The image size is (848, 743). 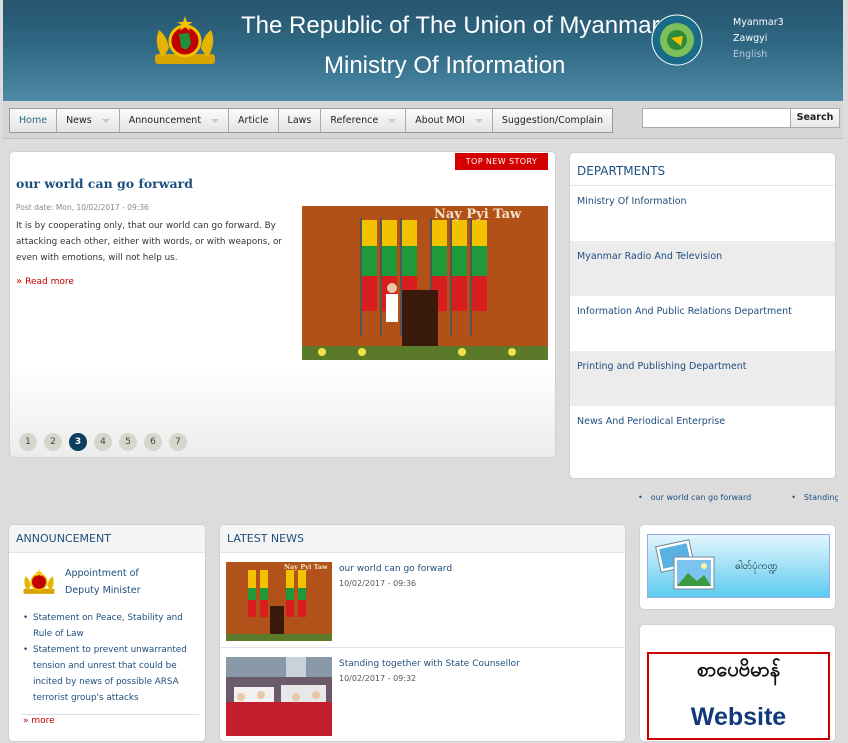 What do you see at coordinates (716, 118) in the screenshot?
I see `search-input` at bounding box center [716, 118].